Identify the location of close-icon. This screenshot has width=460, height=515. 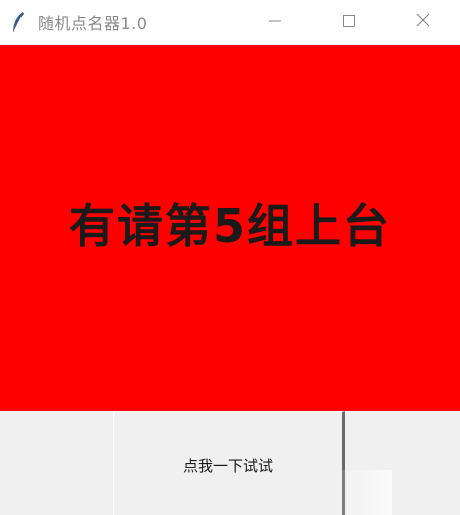
(423, 22).